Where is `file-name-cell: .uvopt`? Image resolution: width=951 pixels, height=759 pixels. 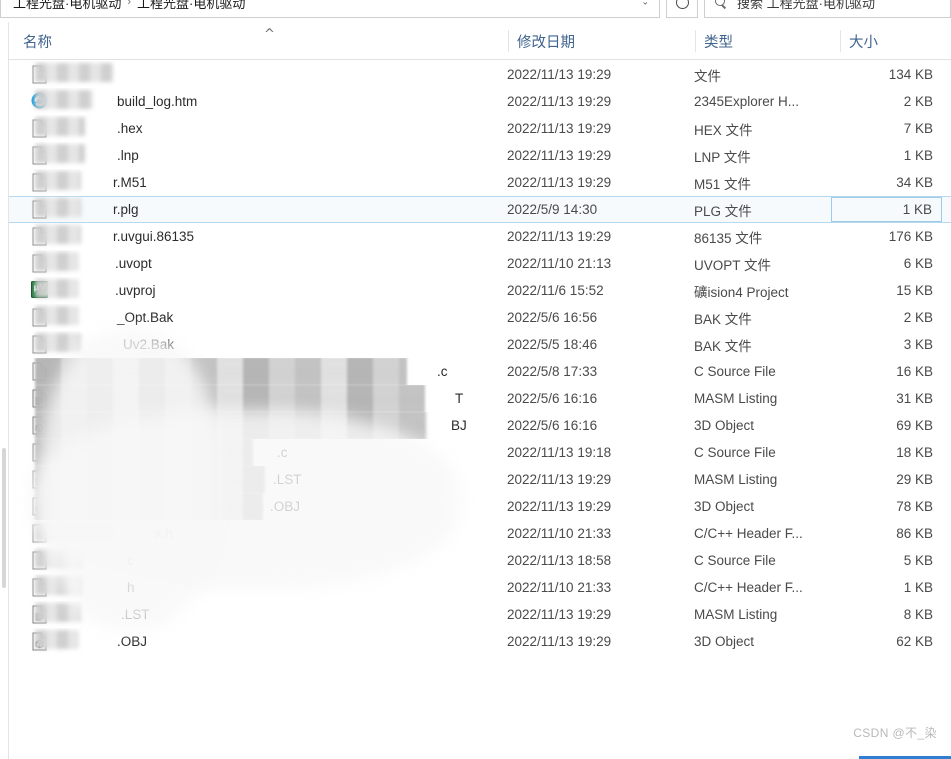
file-name-cell: .uvopt is located at coordinates (254, 263).